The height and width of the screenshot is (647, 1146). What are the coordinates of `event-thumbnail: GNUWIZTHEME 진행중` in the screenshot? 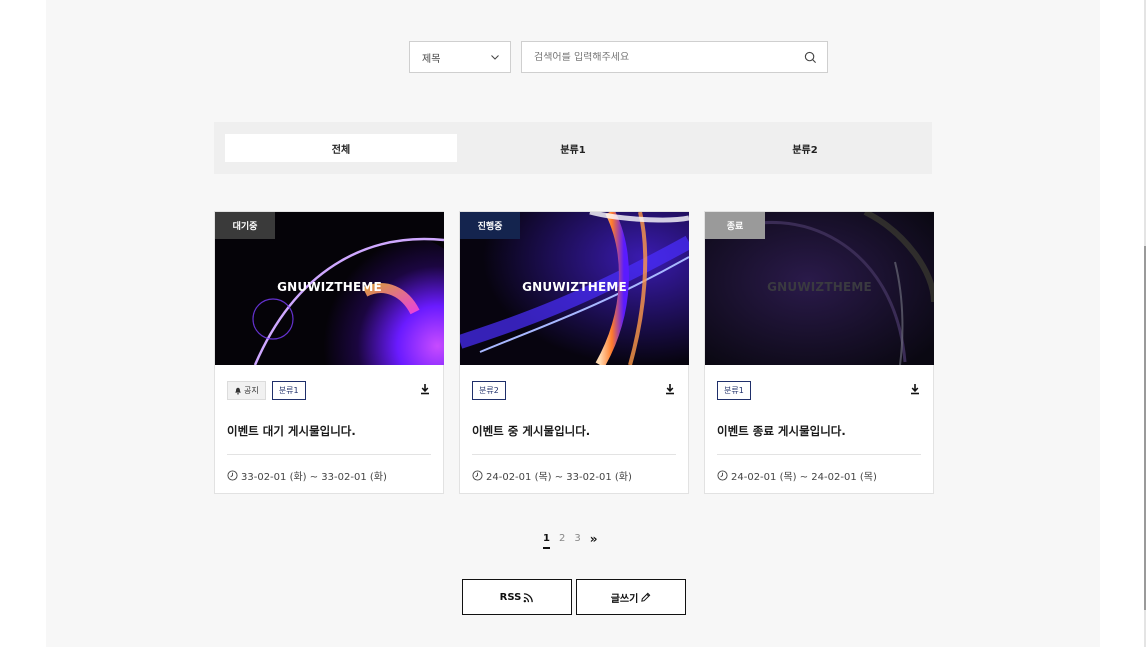 It's located at (574, 288).